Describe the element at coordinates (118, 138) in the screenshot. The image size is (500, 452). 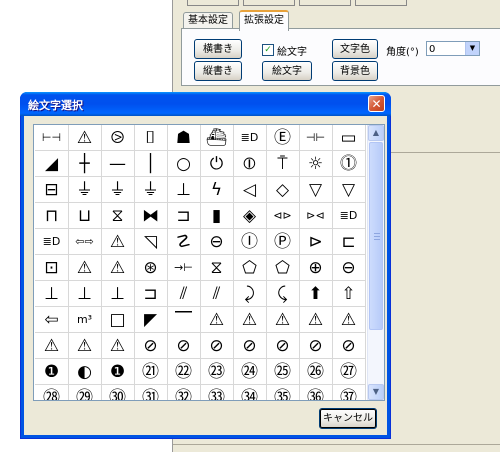
I see `symbol-cell: ⧁` at that location.